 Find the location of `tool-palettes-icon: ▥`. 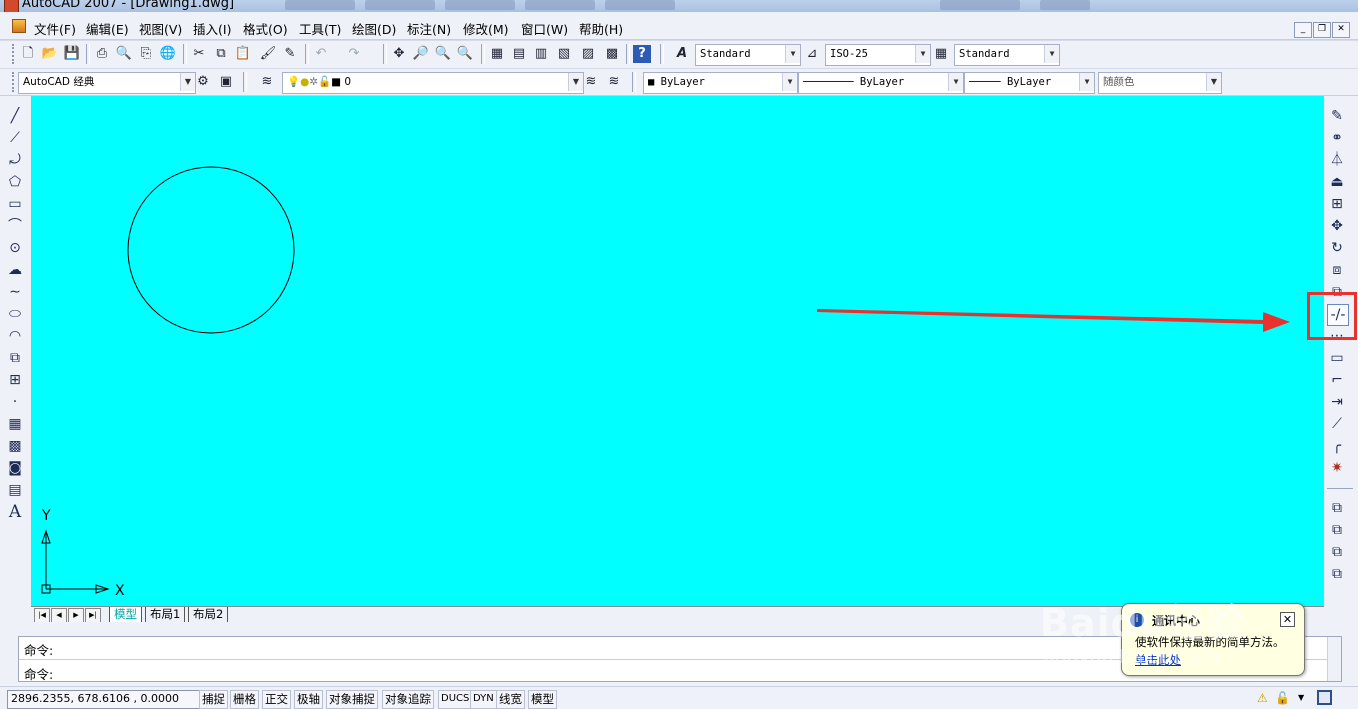

tool-palettes-icon: ▥ is located at coordinates (541, 54).